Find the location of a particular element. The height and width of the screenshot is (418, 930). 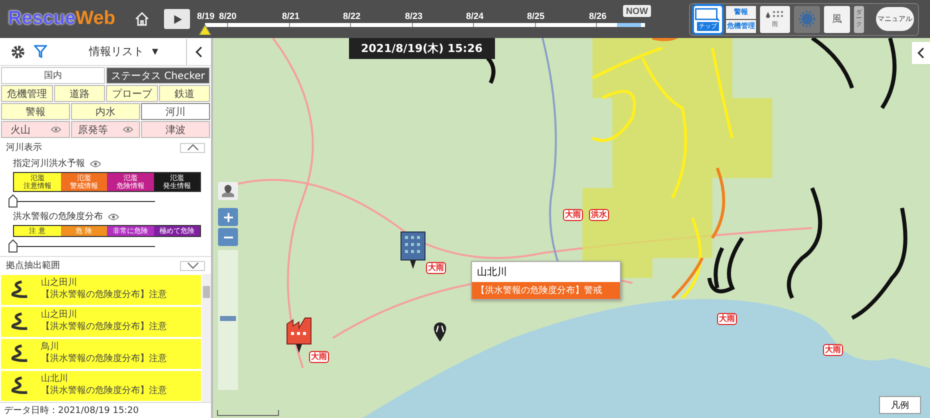

zoom-slider is located at coordinates (228, 320).